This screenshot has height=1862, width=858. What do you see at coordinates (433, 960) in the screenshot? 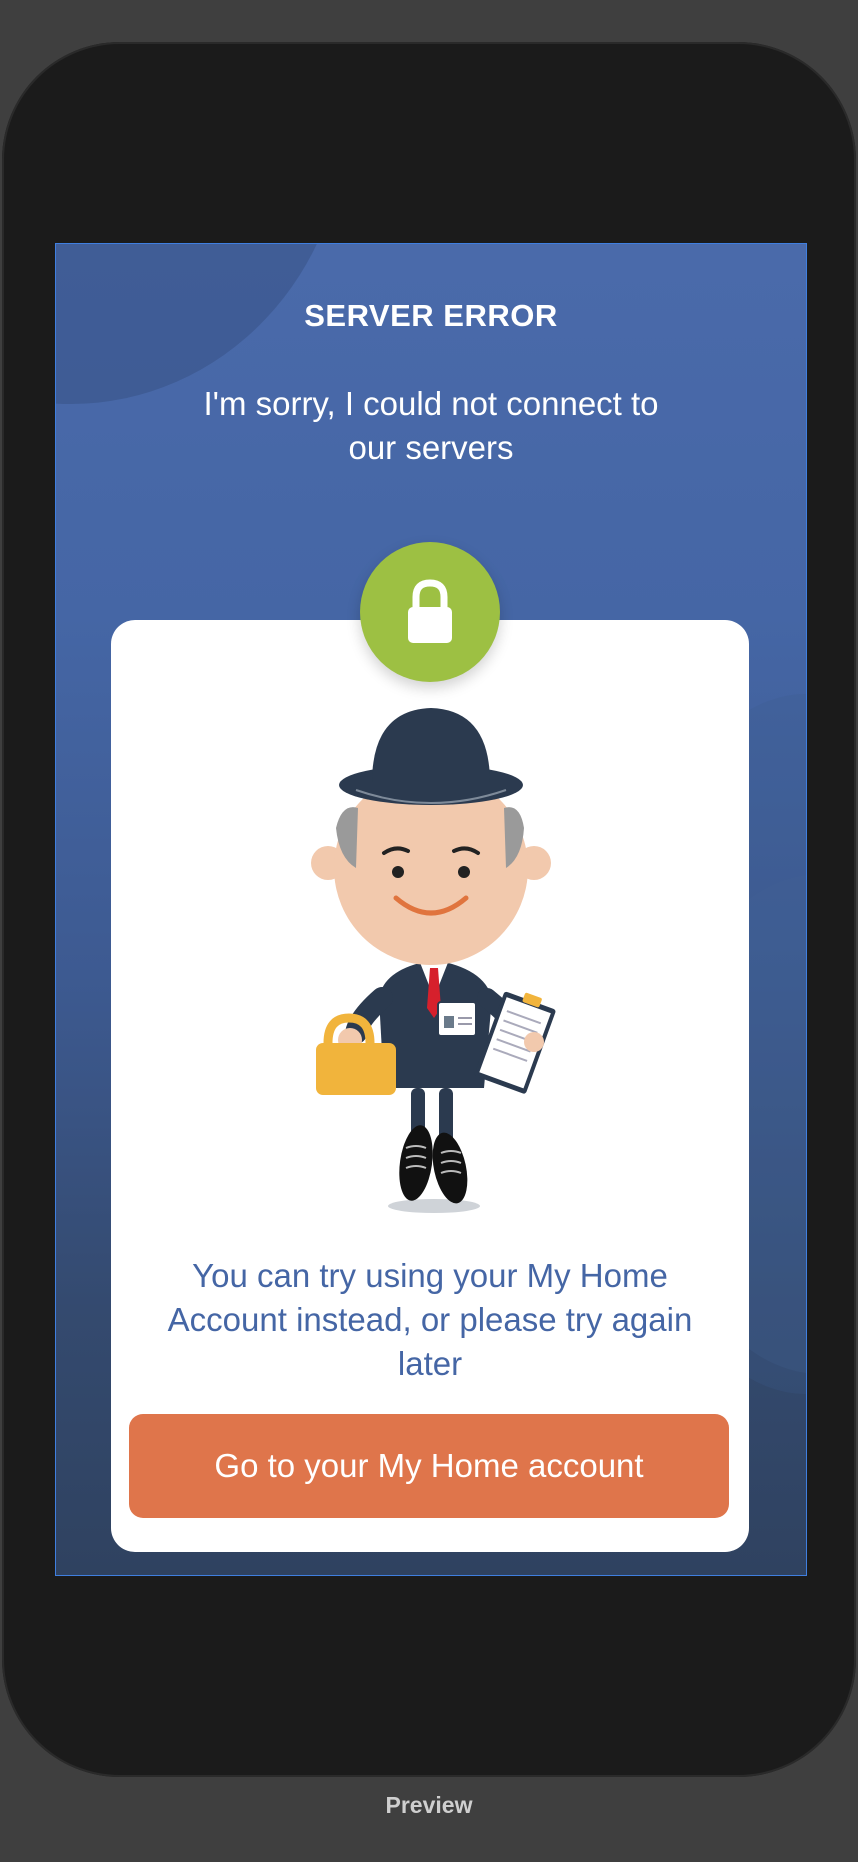
I see `mascot-illustration` at bounding box center [433, 960].